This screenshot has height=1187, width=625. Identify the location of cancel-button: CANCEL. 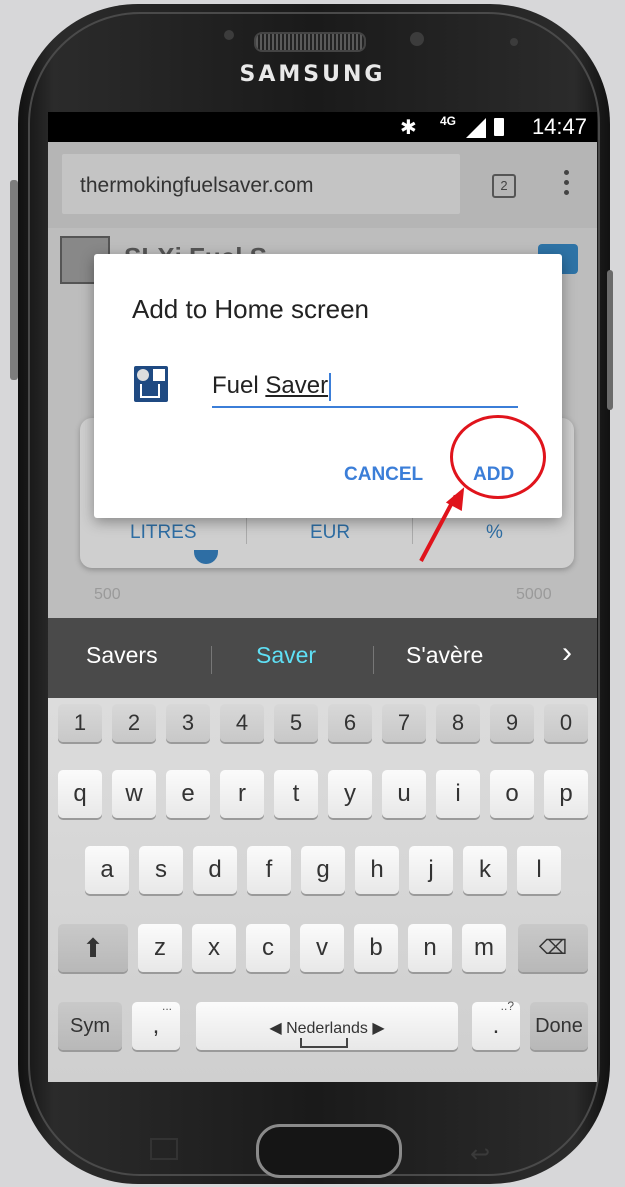
(383, 475).